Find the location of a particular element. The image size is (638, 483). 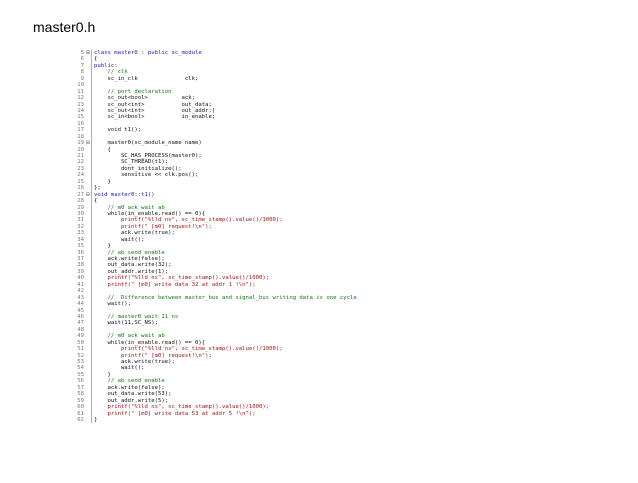

slide-title: master0.h is located at coordinates (64, 27).